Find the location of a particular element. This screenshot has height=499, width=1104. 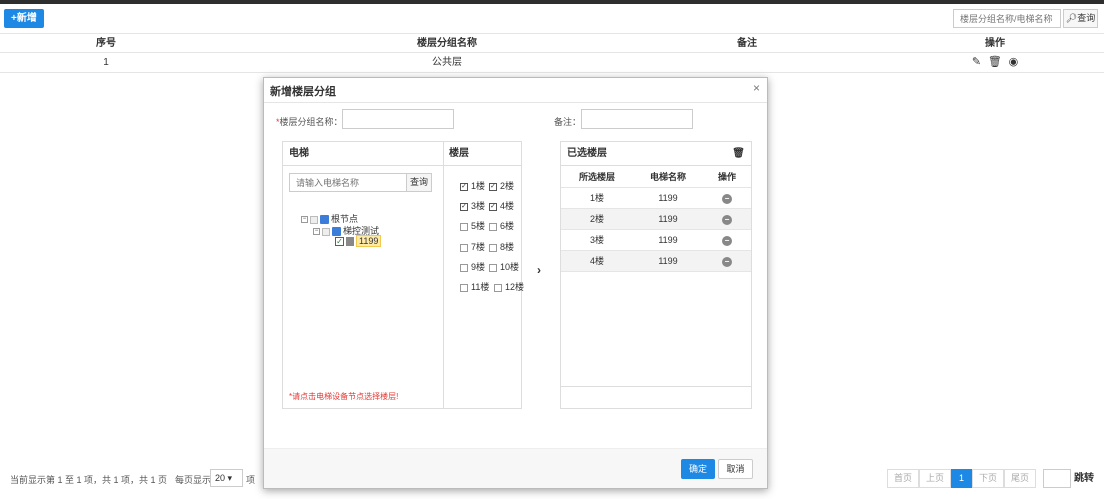

tree-node-elevator: ✓ 1199 is located at coordinates (358, 241).